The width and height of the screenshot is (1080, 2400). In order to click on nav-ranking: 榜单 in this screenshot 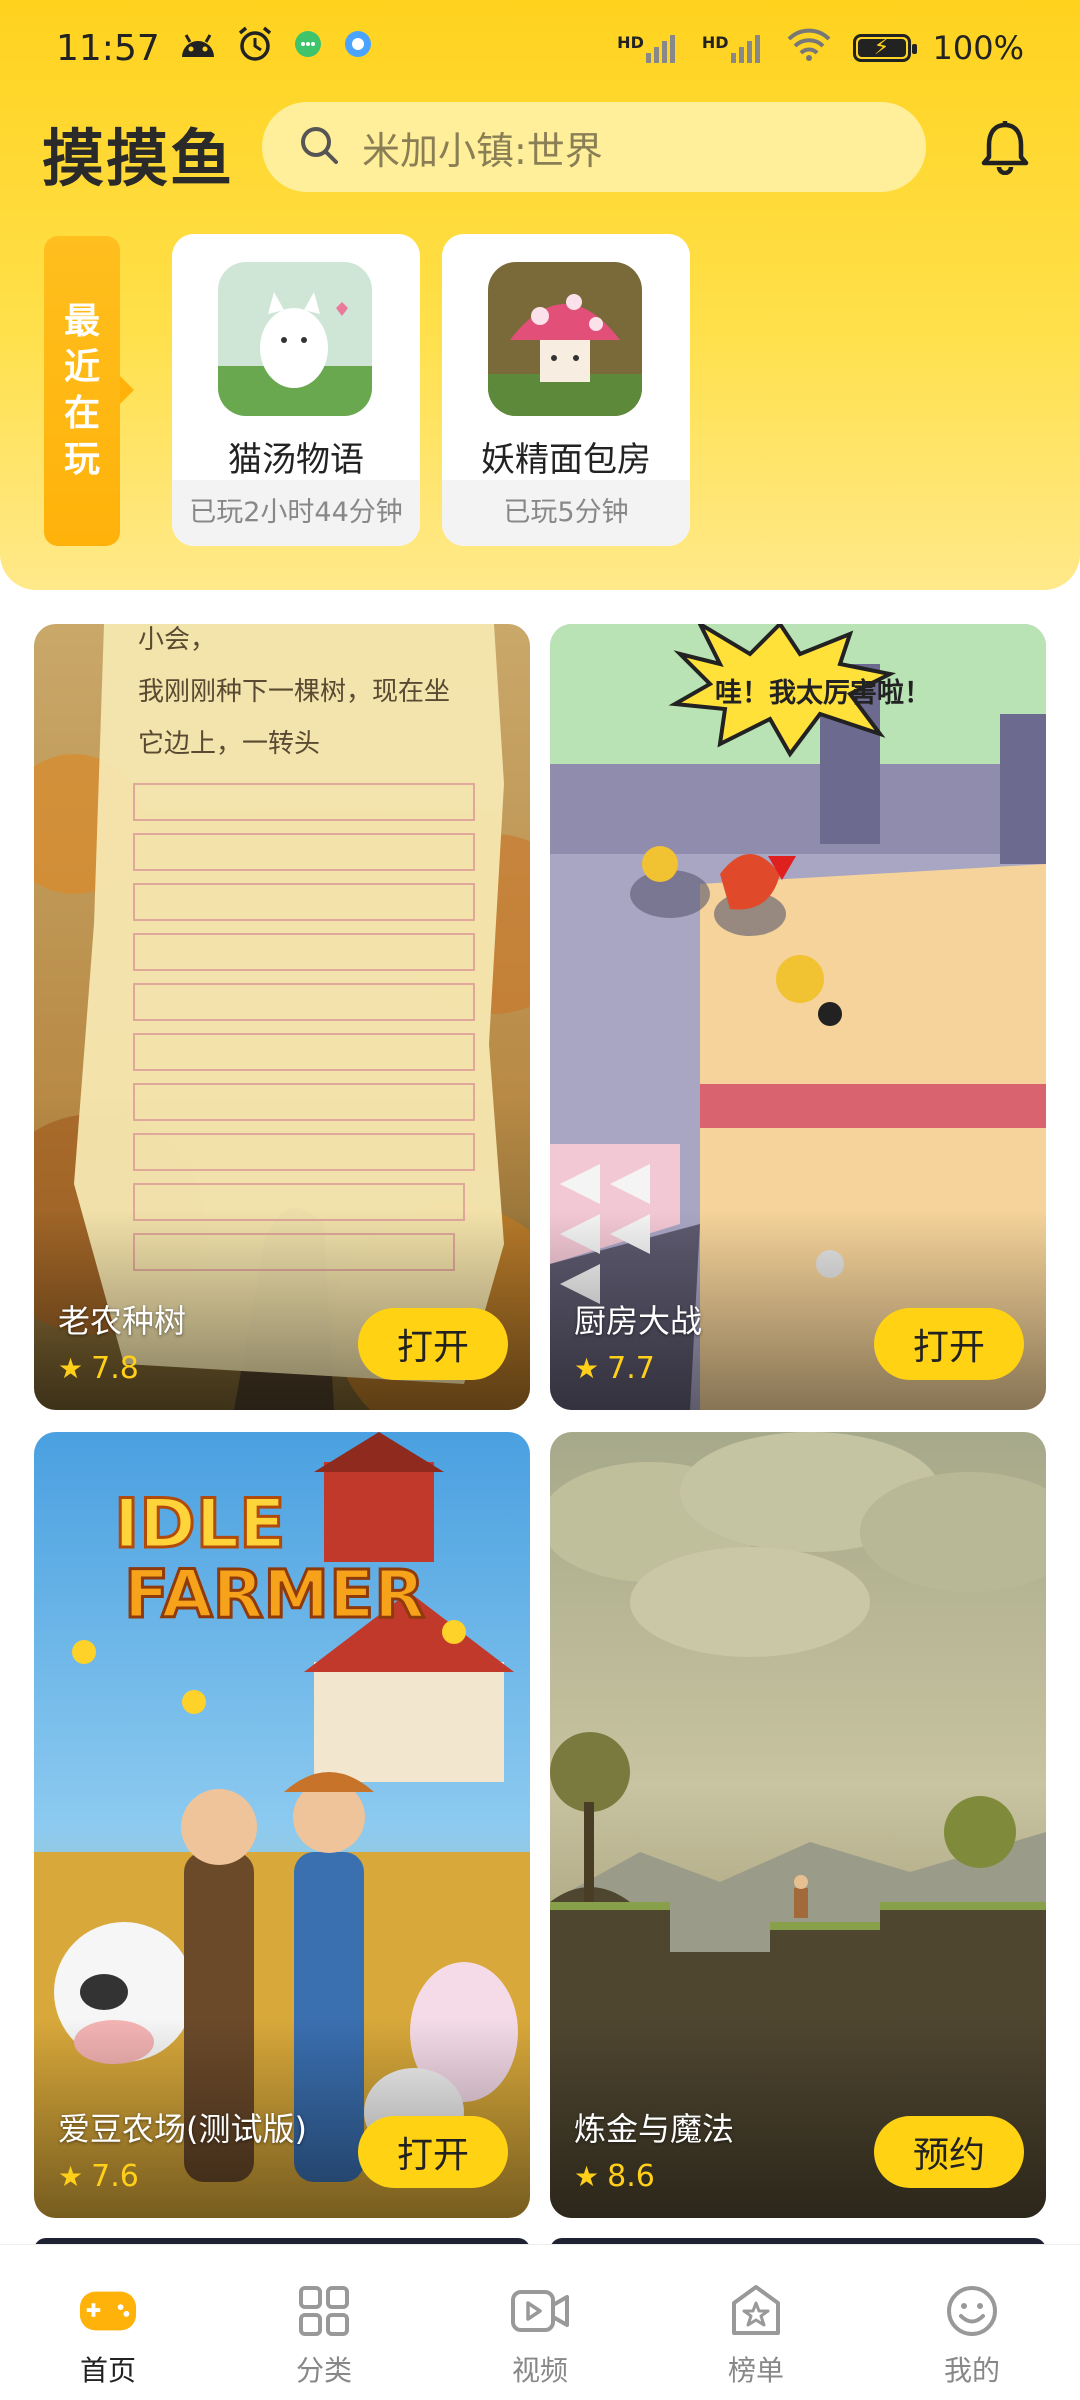, I will do `click(756, 2322)`.